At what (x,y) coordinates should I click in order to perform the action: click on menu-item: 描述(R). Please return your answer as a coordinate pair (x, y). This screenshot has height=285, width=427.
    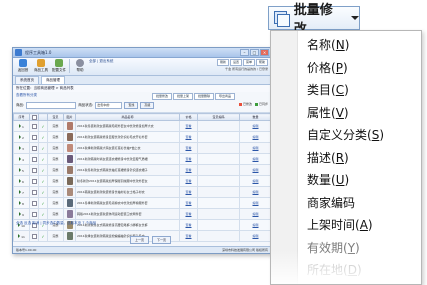
    Looking at the image, I should click on (345, 158).